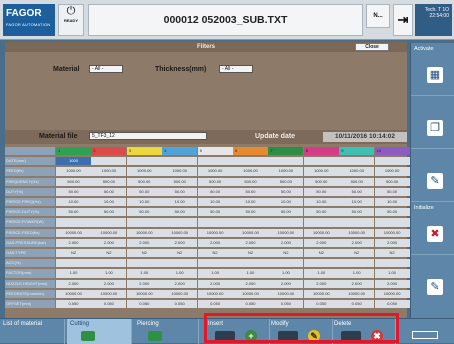 This screenshot has width=454, height=344. I want to click on table-cell: 1000, so click(73, 161).